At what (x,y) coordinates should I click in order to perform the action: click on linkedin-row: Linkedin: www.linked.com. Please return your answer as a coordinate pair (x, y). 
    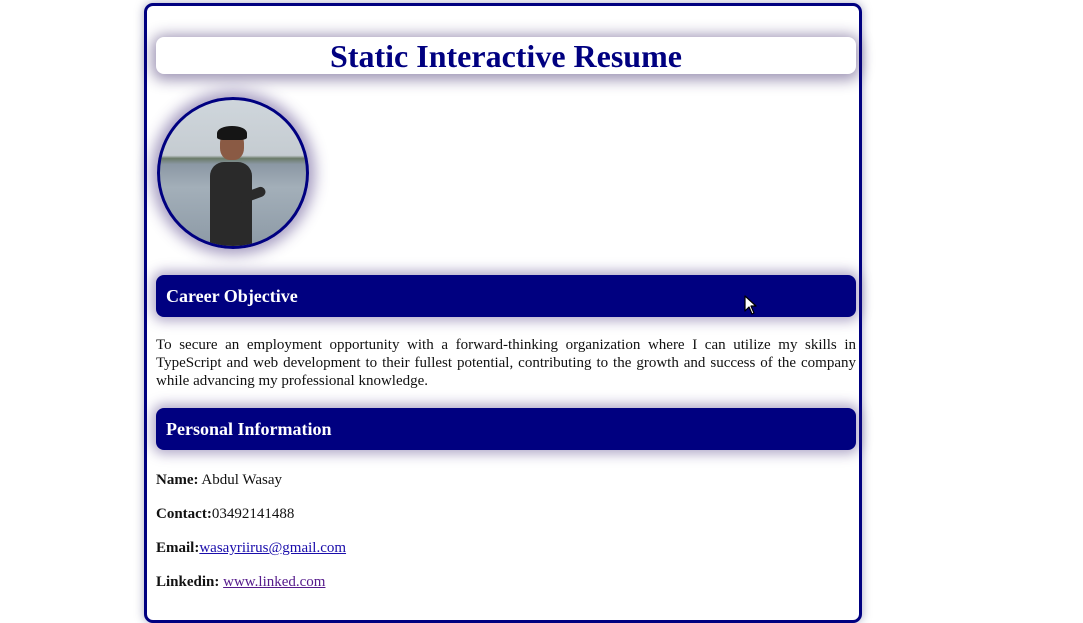
    Looking at the image, I should click on (240, 582).